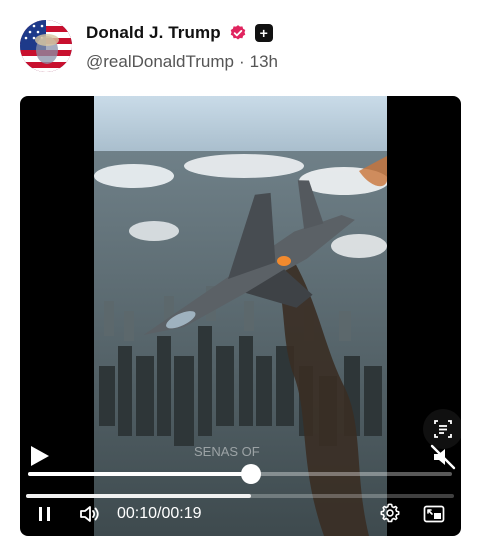  Describe the element at coordinates (264, 62) in the screenshot. I see `post-timestamp: 13h` at that location.